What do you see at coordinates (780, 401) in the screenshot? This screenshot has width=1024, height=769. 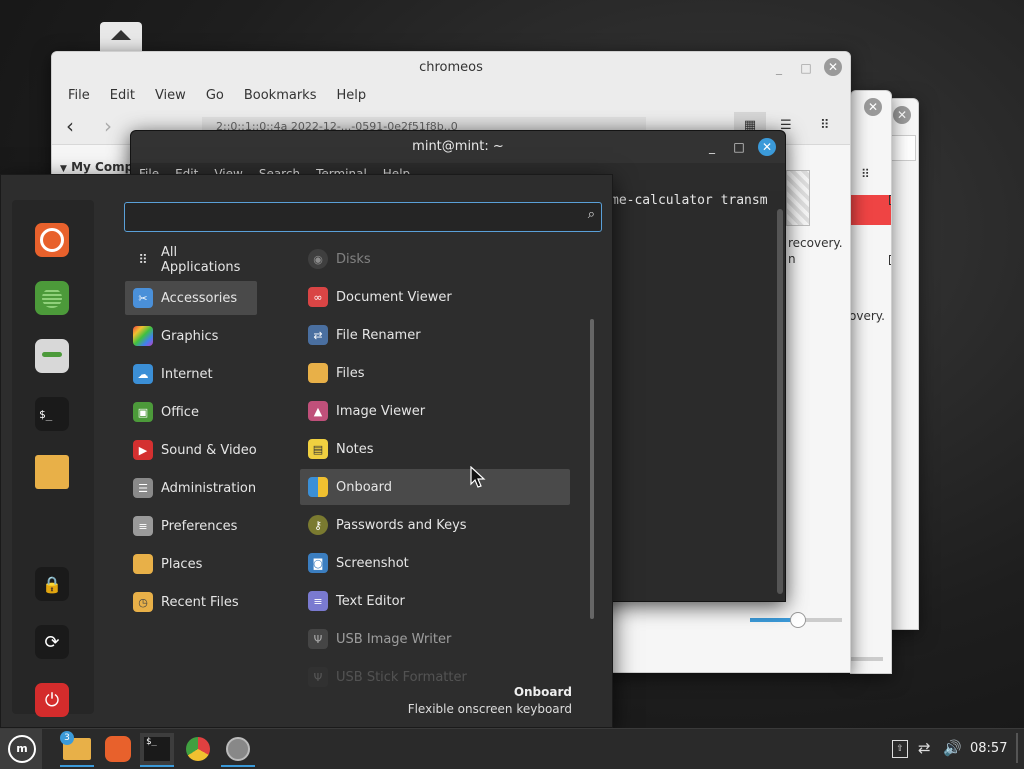 I see `scrollbar` at bounding box center [780, 401].